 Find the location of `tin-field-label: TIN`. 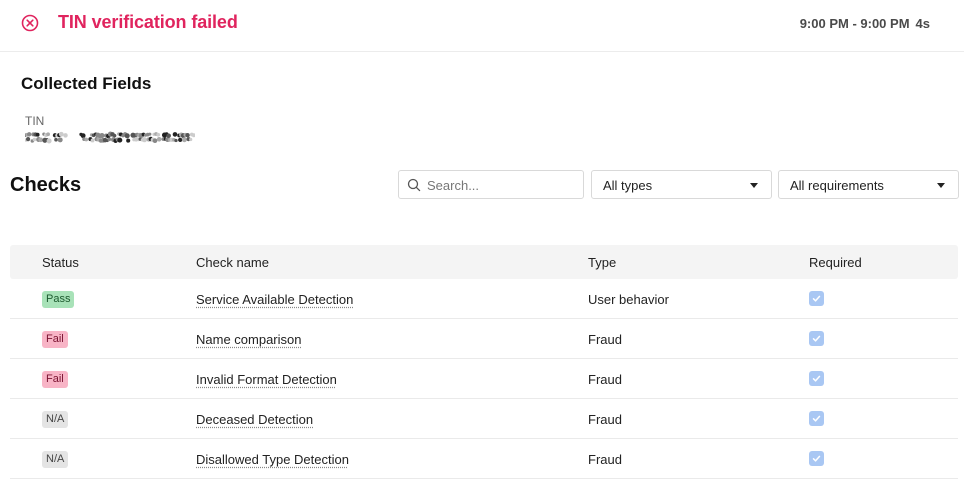

tin-field-label: TIN is located at coordinates (35, 121).